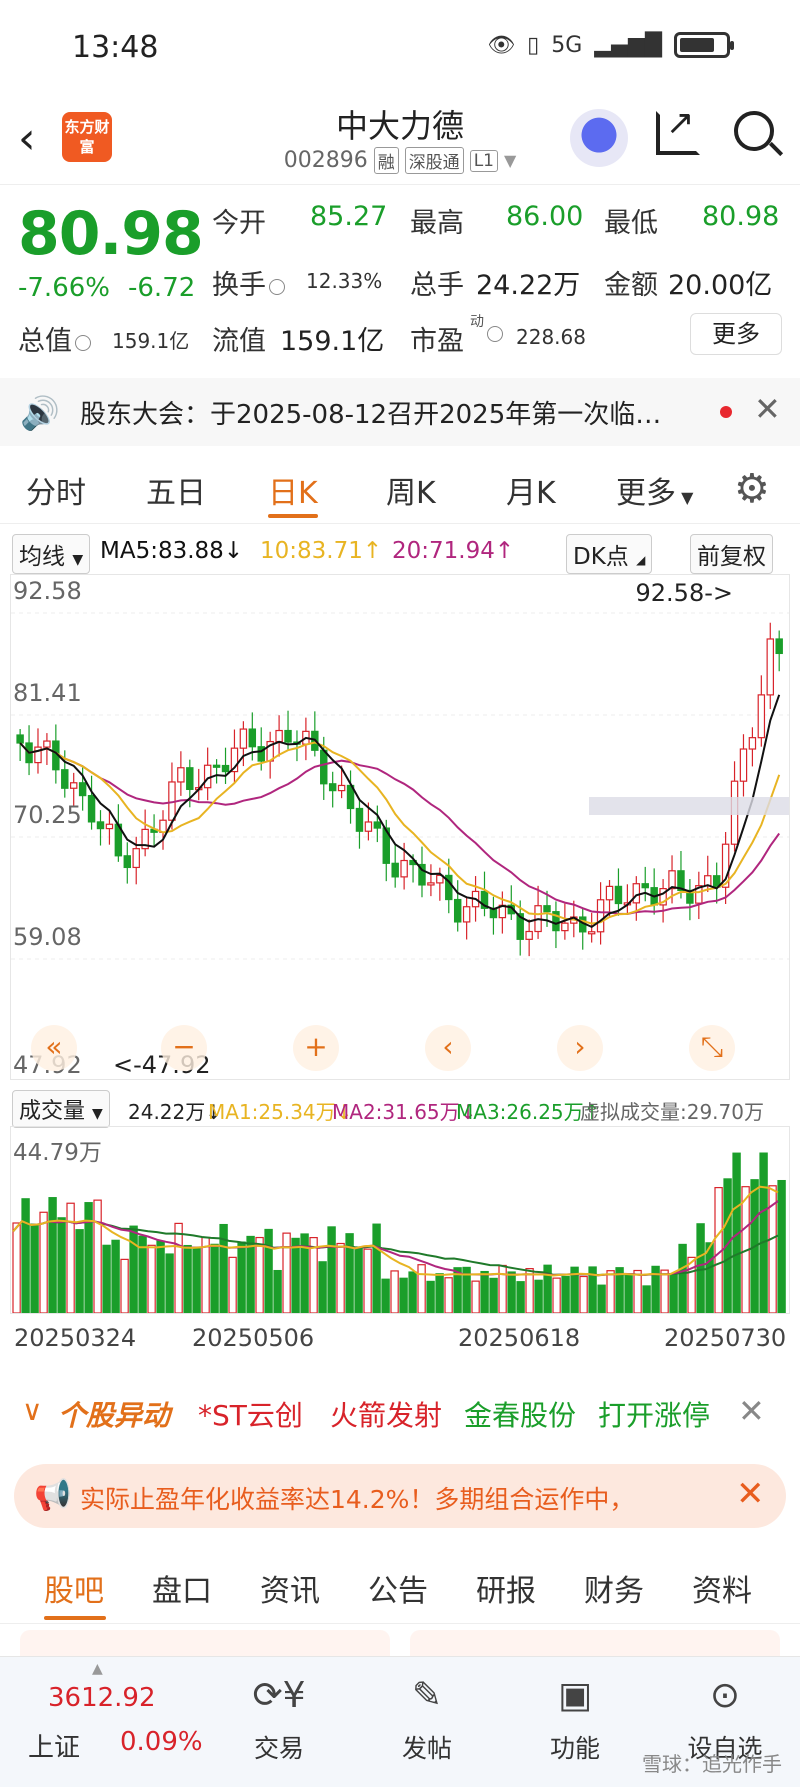 This screenshot has width=800, height=1787. Describe the element at coordinates (398, 1588) in the screenshot. I see `tab-announcements: 公告` at that location.